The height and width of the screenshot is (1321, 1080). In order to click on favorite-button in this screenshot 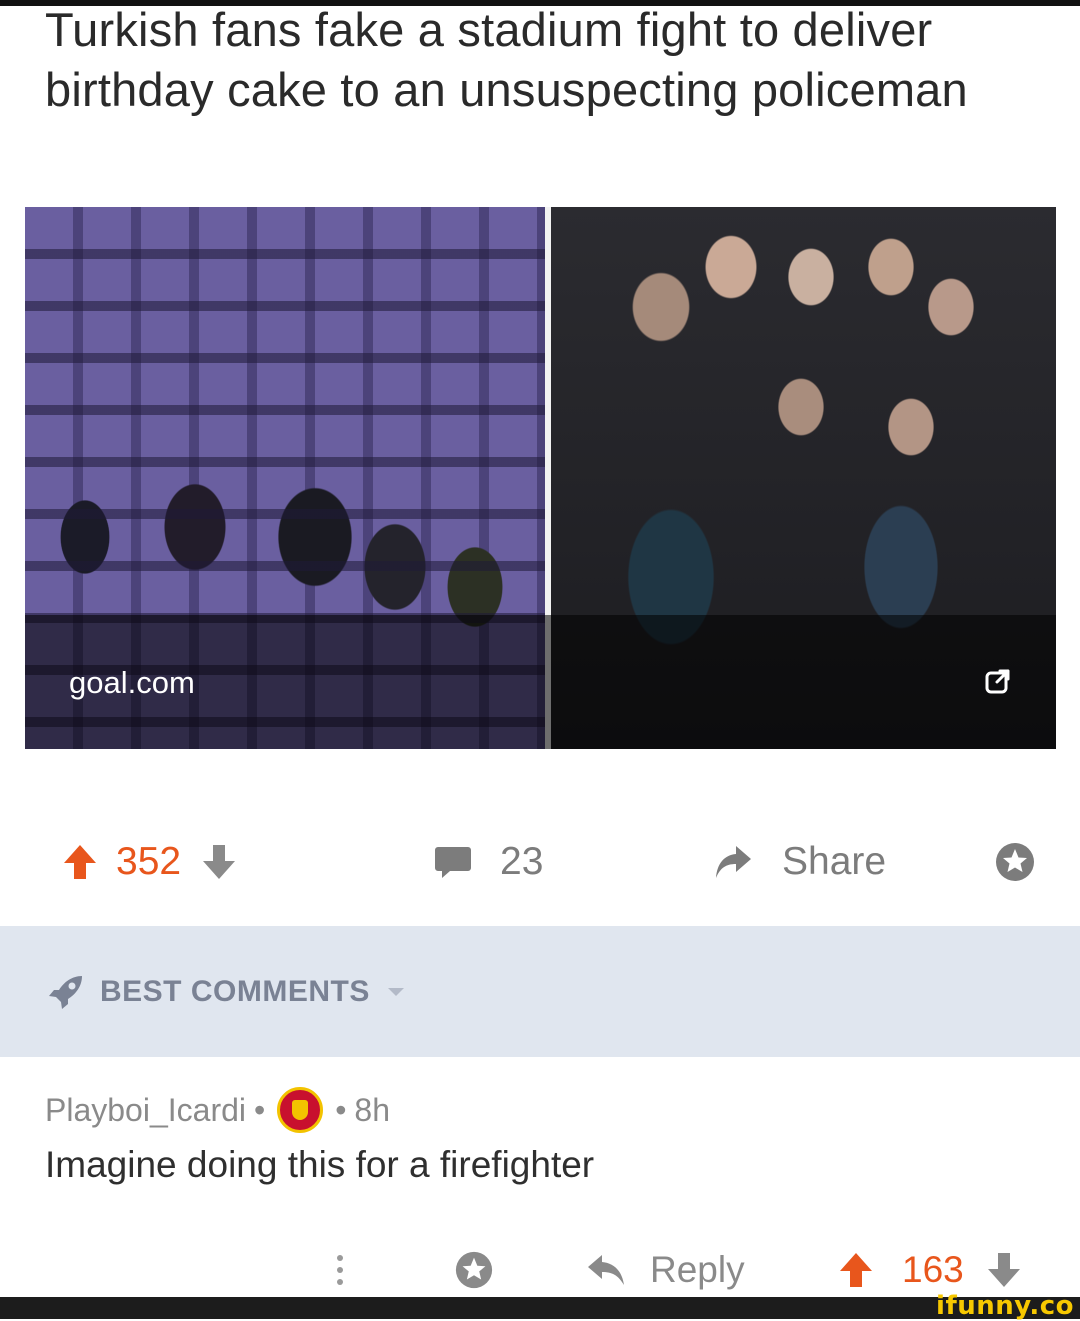, I will do `click(1015, 862)`.